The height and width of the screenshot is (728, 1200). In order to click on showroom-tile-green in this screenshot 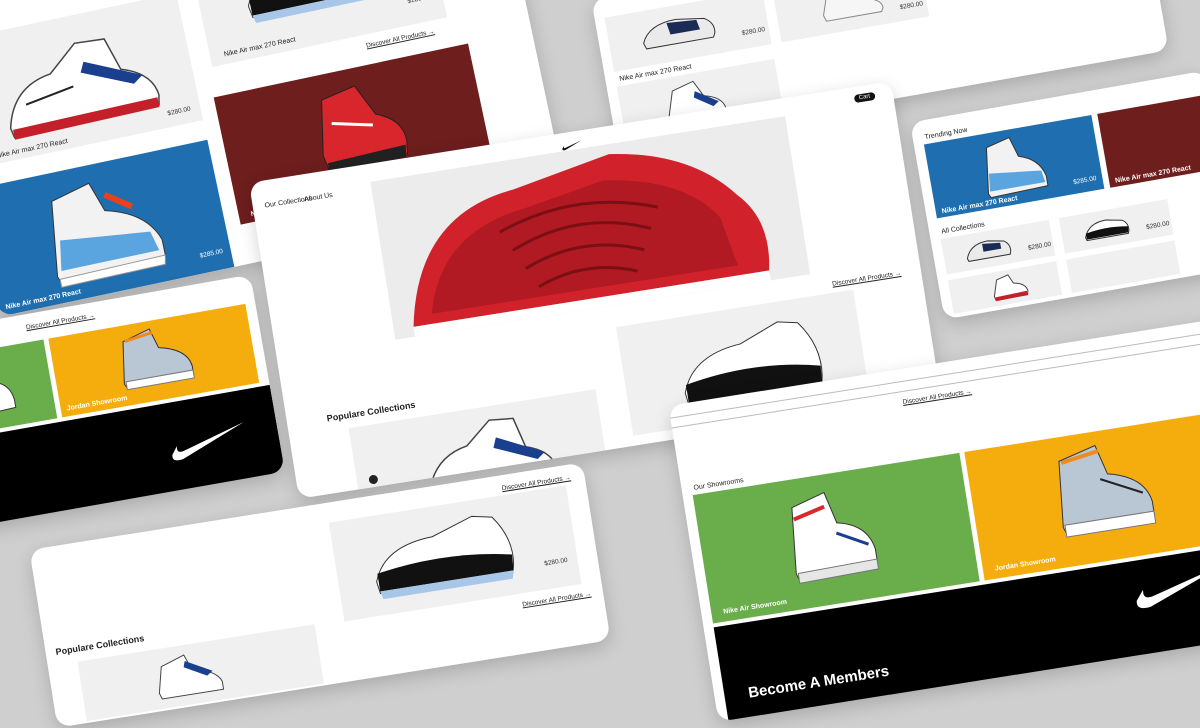, I will do `click(29, 387)`.